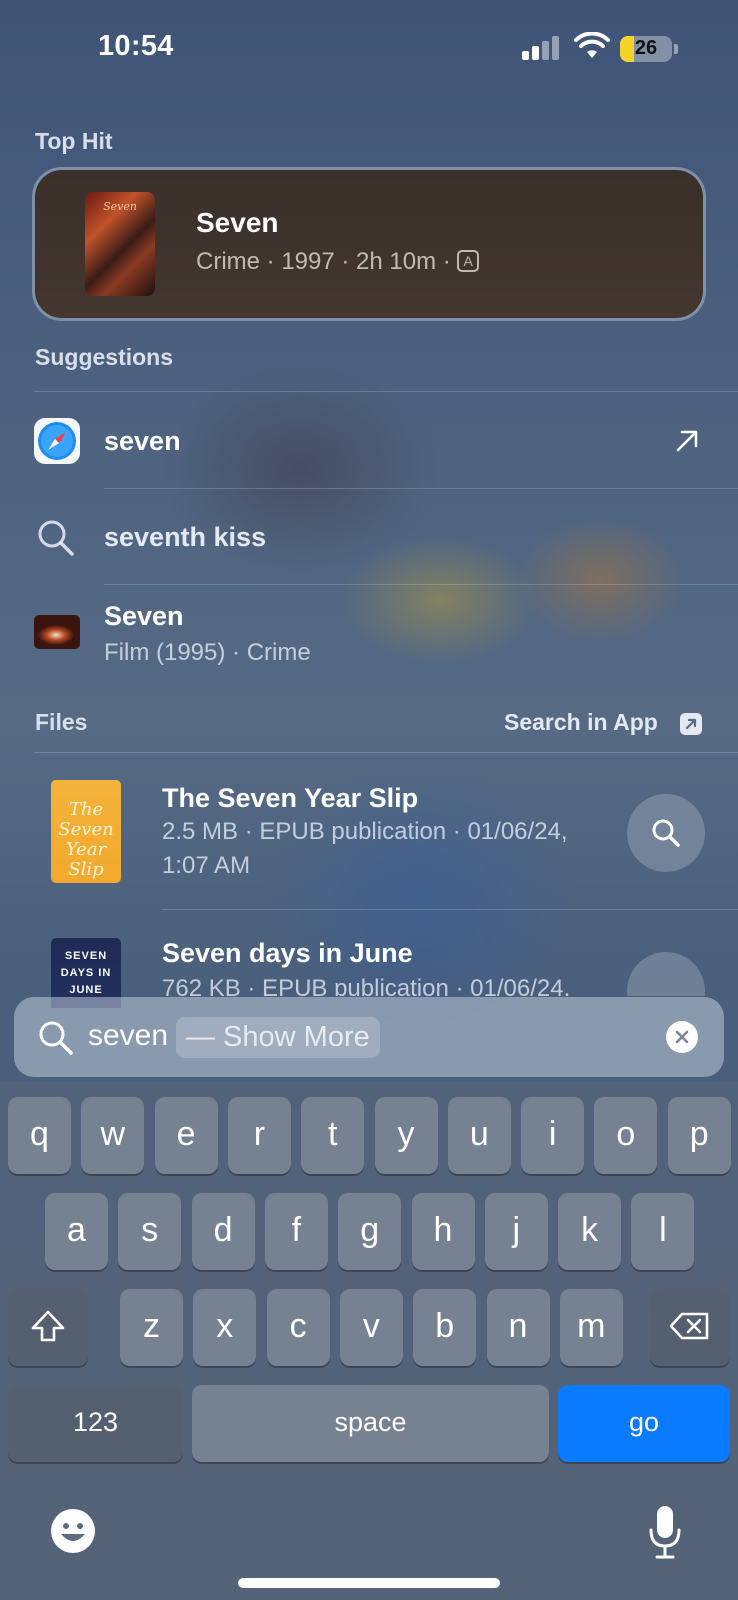  I want to click on close-icon, so click(682, 1037).